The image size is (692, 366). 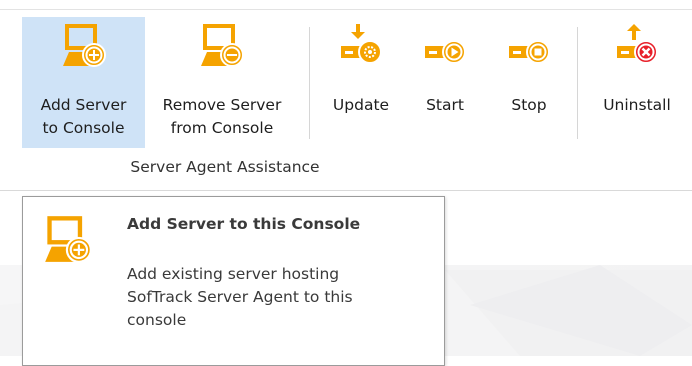 I want to click on tooltip-description-line: SofTrack Server Agent to this, so click(x=240, y=297).